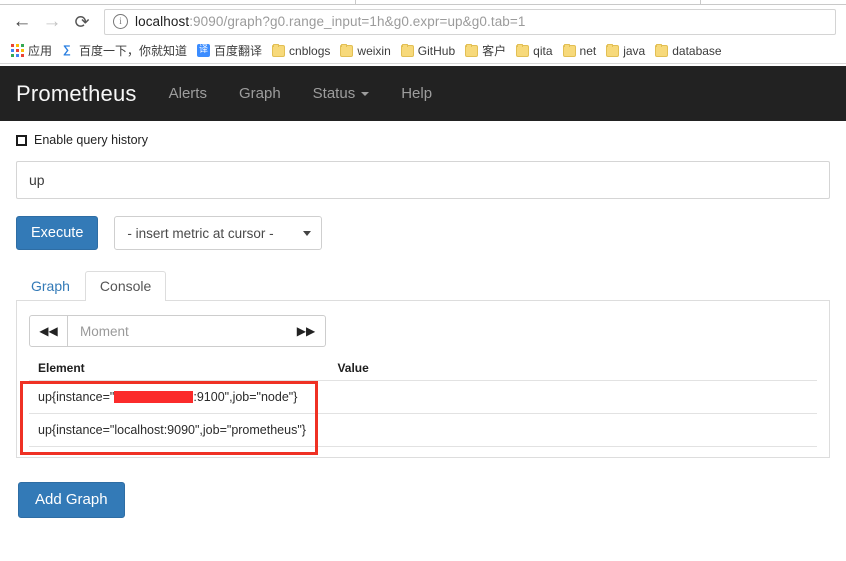 This screenshot has width=846, height=561. Describe the element at coordinates (423, 371) in the screenshot. I see `table-header-row: Element Value` at that location.